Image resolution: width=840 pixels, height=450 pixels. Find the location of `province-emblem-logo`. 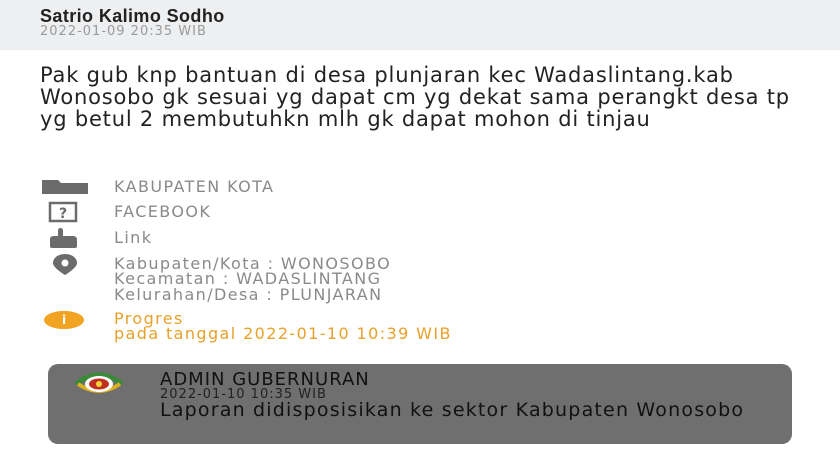

province-emblem-logo is located at coordinates (99, 384).